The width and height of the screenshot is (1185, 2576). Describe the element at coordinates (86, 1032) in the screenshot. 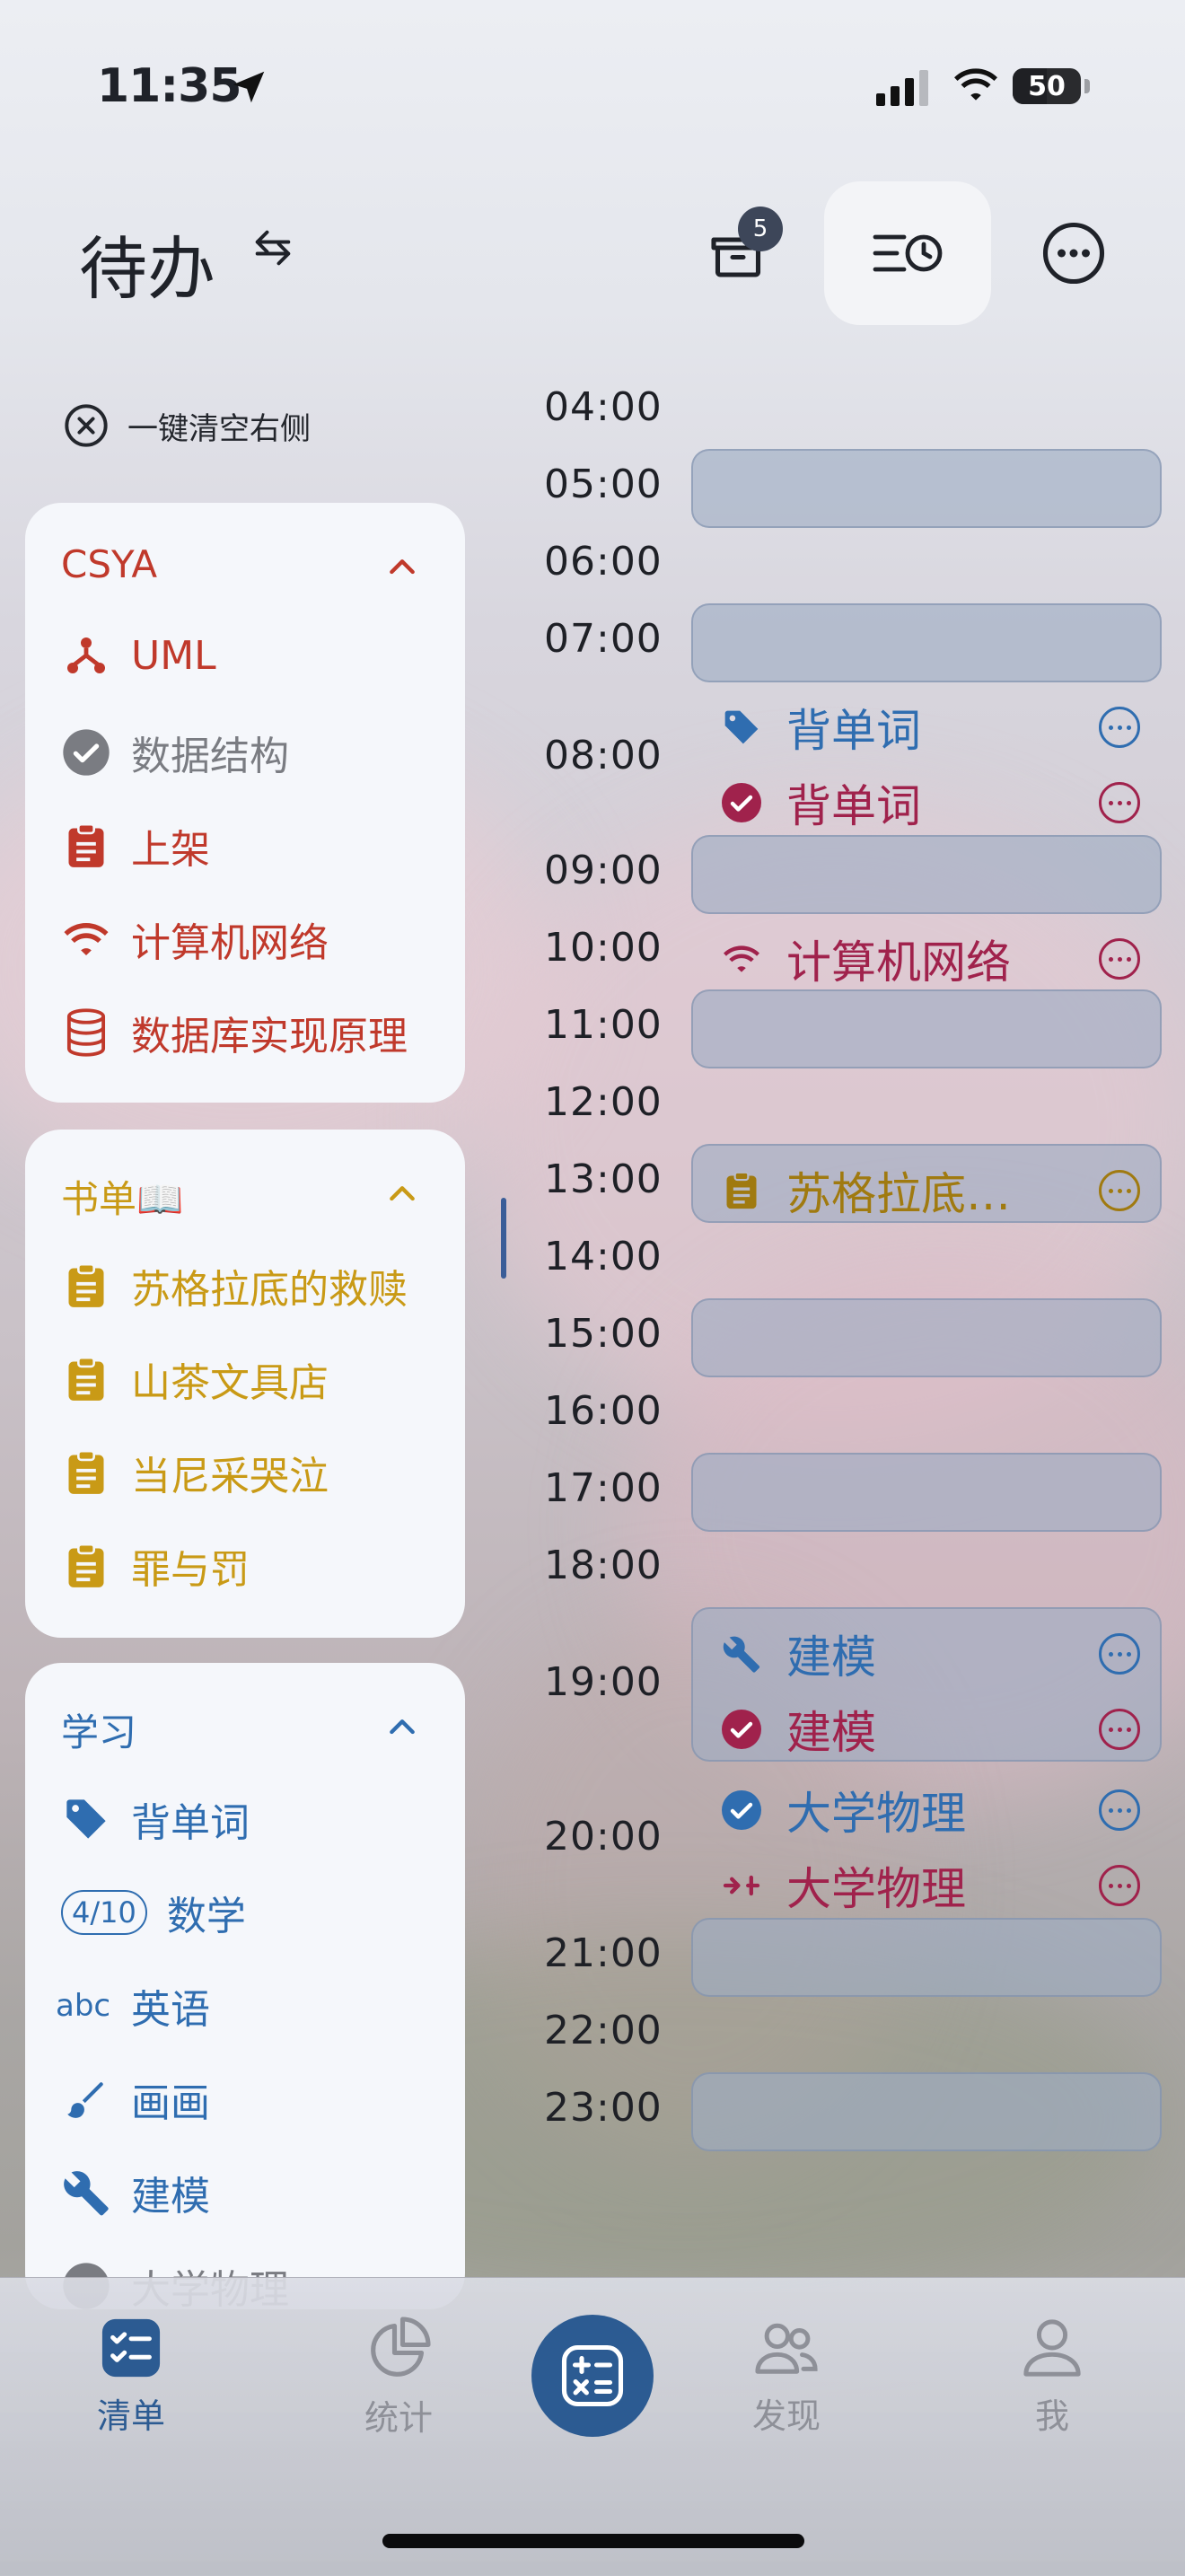

I see `database-icon` at that location.